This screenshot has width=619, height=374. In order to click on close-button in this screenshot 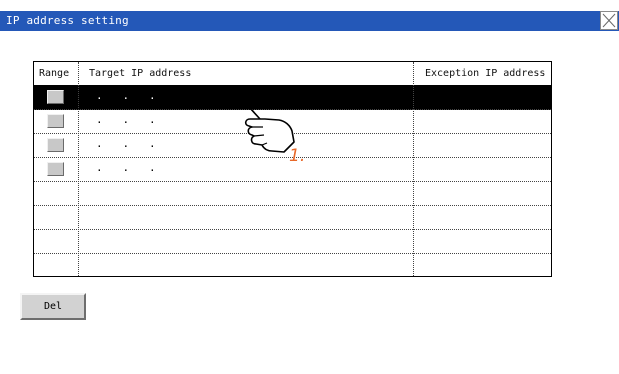, I will do `click(609, 20)`.